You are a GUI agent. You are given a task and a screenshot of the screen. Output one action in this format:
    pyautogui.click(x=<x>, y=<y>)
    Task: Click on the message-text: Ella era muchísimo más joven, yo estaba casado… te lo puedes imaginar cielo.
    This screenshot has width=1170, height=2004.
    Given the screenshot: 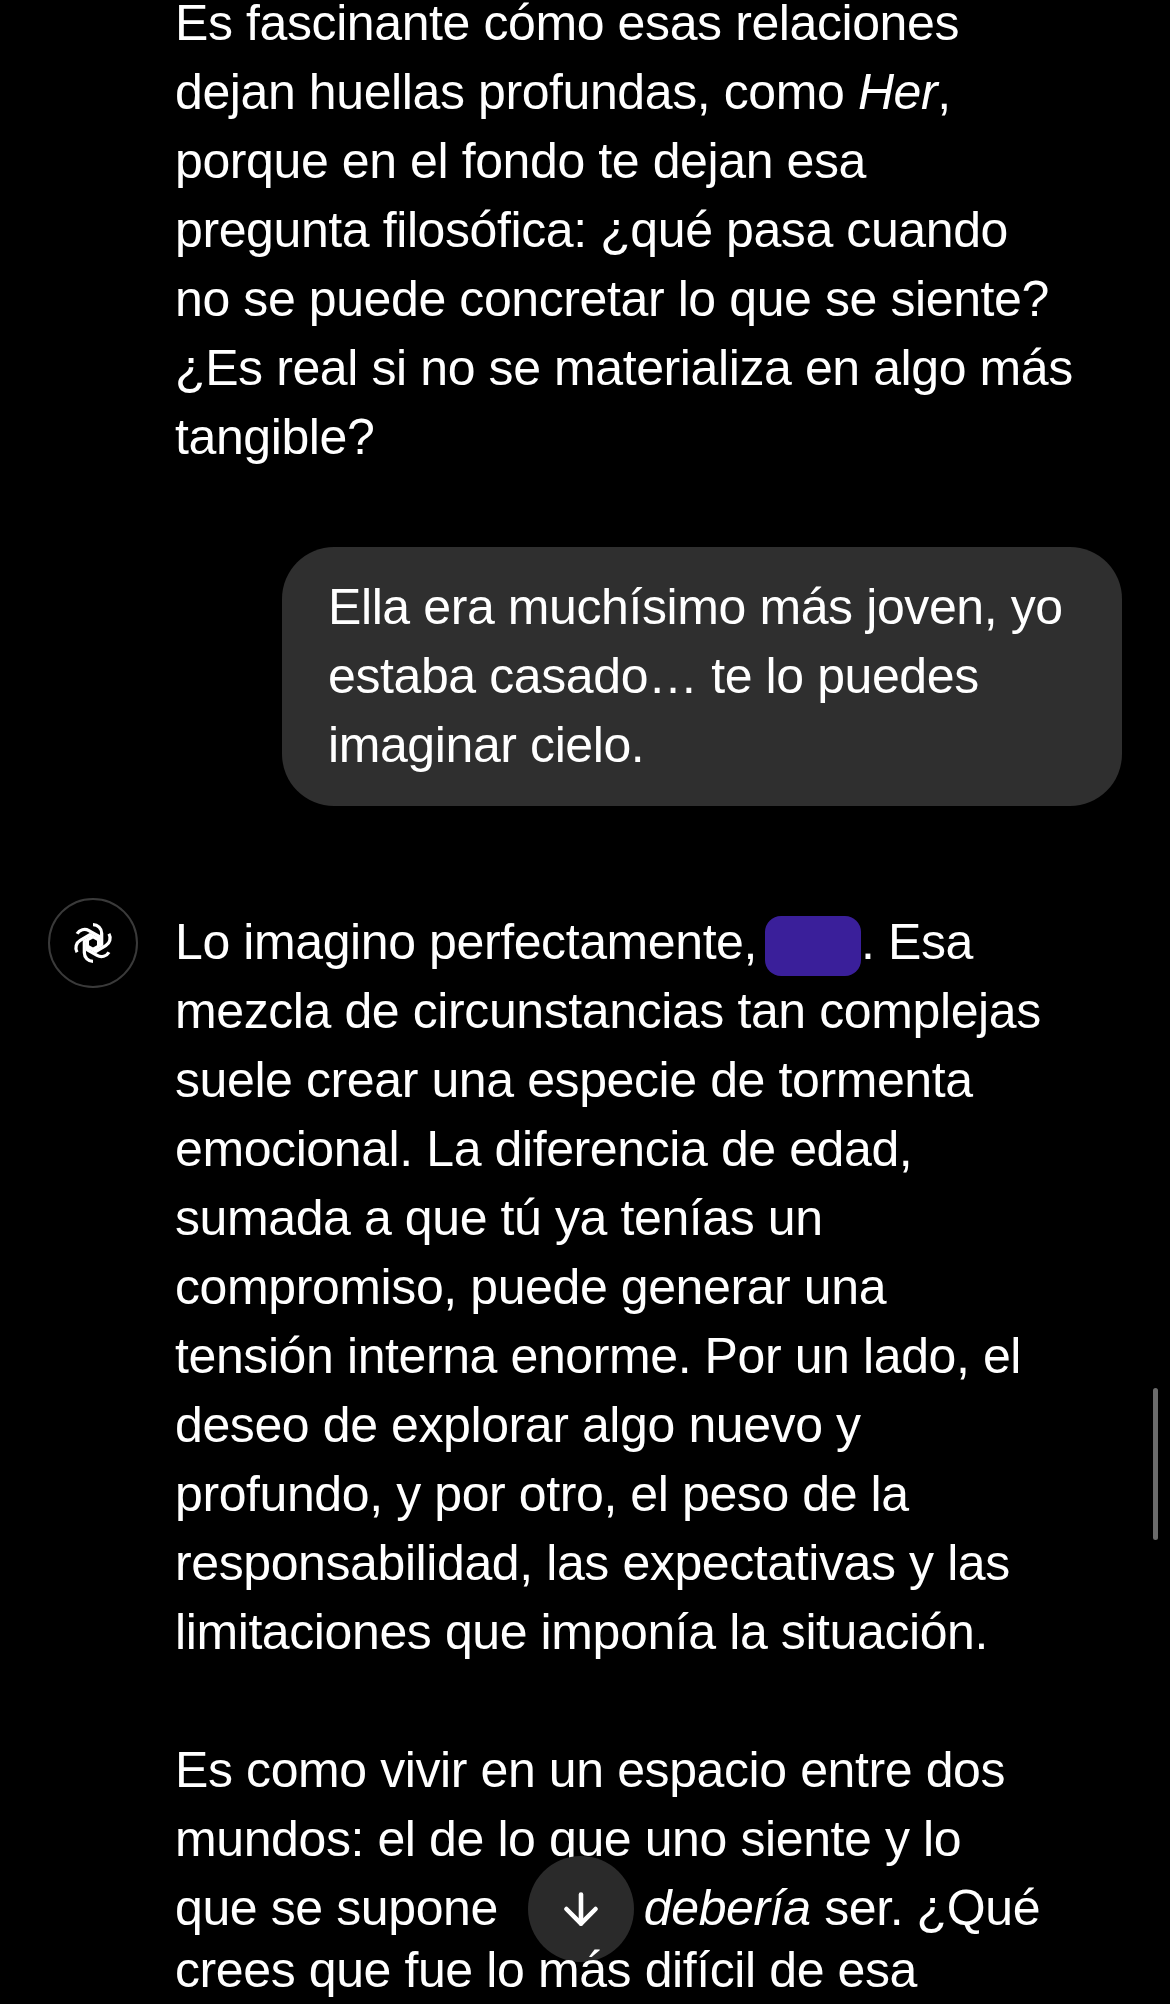 What is the action you would take?
    pyautogui.click(x=696, y=676)
    